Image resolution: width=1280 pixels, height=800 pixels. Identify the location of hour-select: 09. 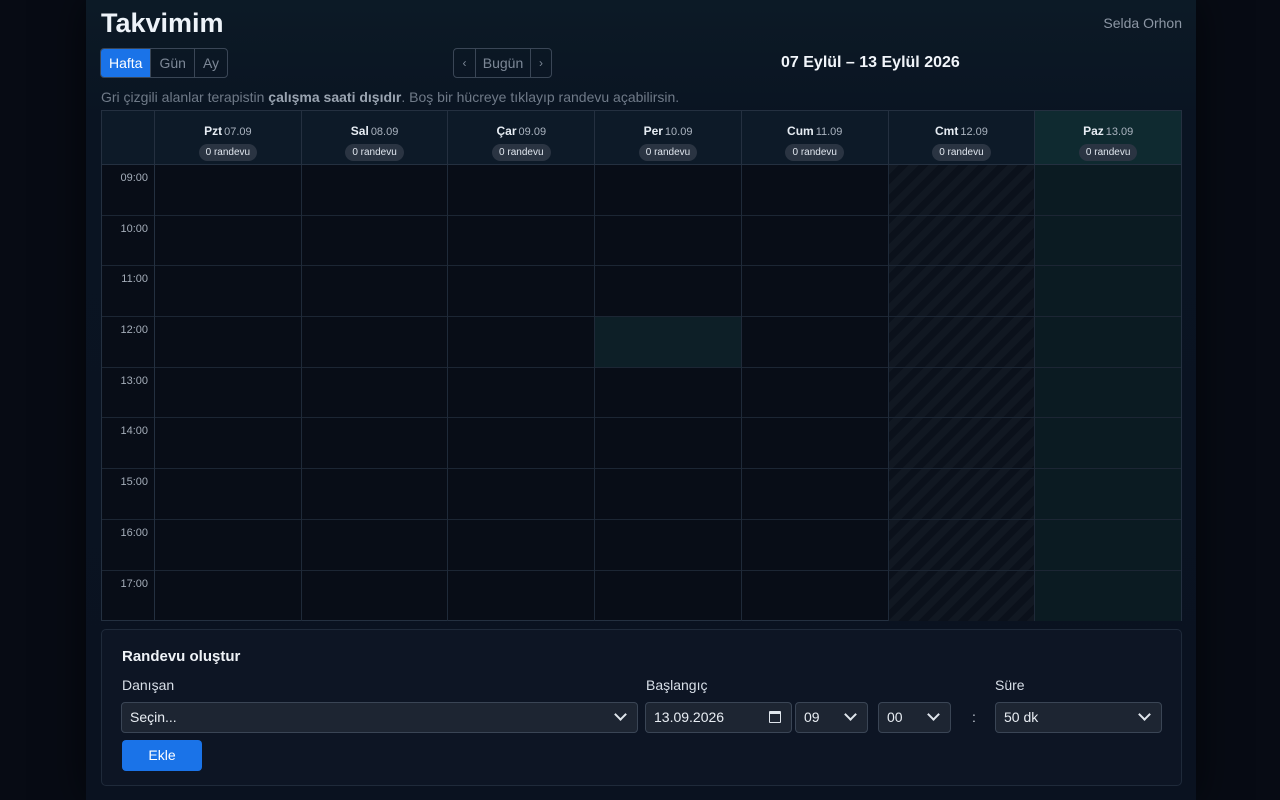
(831, 717).